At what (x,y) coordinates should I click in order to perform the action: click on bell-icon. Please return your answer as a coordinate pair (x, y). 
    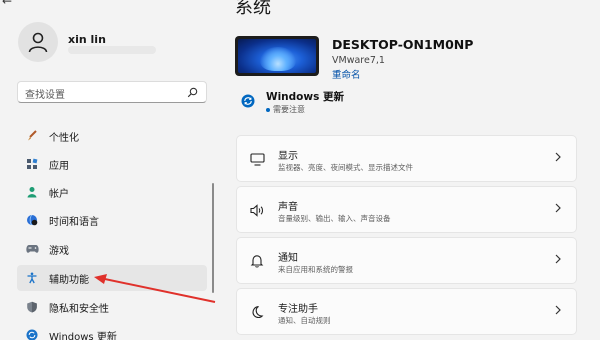
    Looking at the image, I should click on (257, 261).